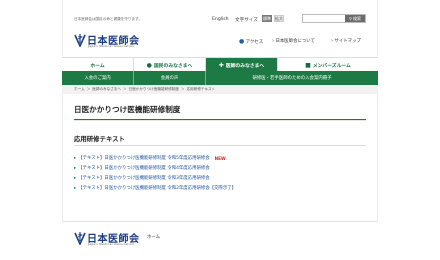  I want to click on section-divider, so click(220, 145).